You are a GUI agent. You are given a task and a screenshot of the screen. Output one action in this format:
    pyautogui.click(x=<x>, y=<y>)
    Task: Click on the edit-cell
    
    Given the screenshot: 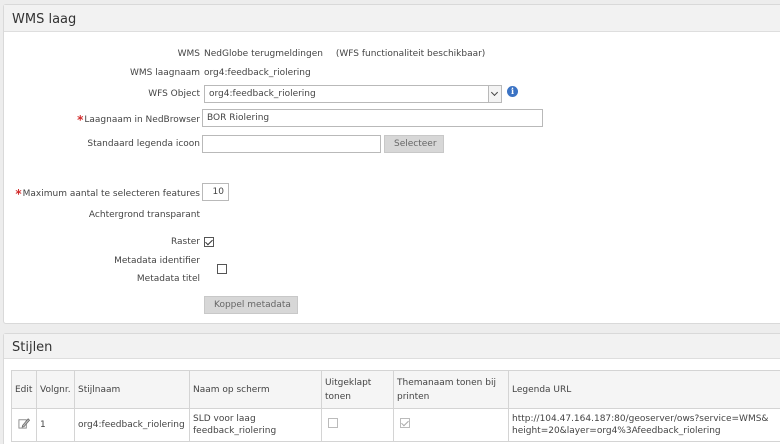 What is the action you would take?
    pyautogui.click(x=24, y=425)
    